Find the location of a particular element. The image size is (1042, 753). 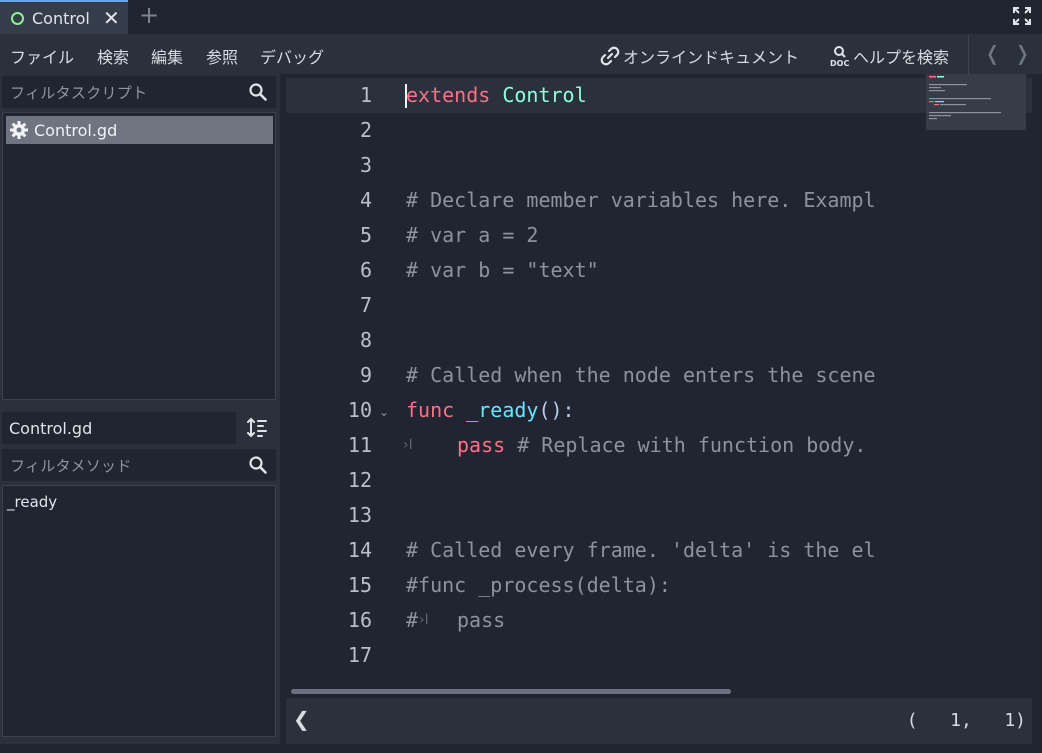

control-node-icon is located at coordinates (17, 18).